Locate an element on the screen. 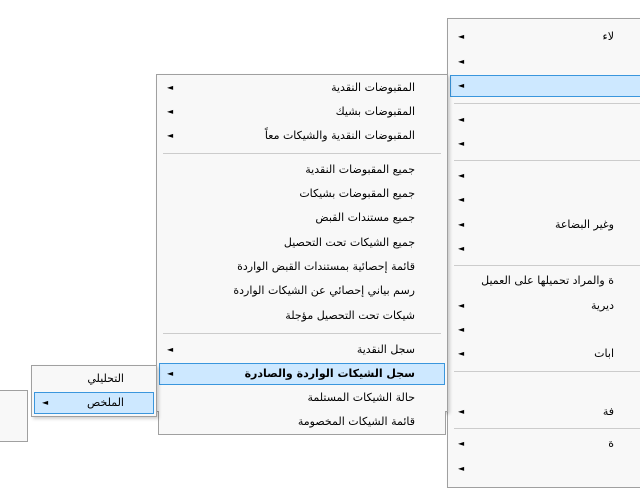 Image resolution: width=640 pixels, height=488 pixels. main-menu-item-3: ◄ is located at coordinates (545, 86).